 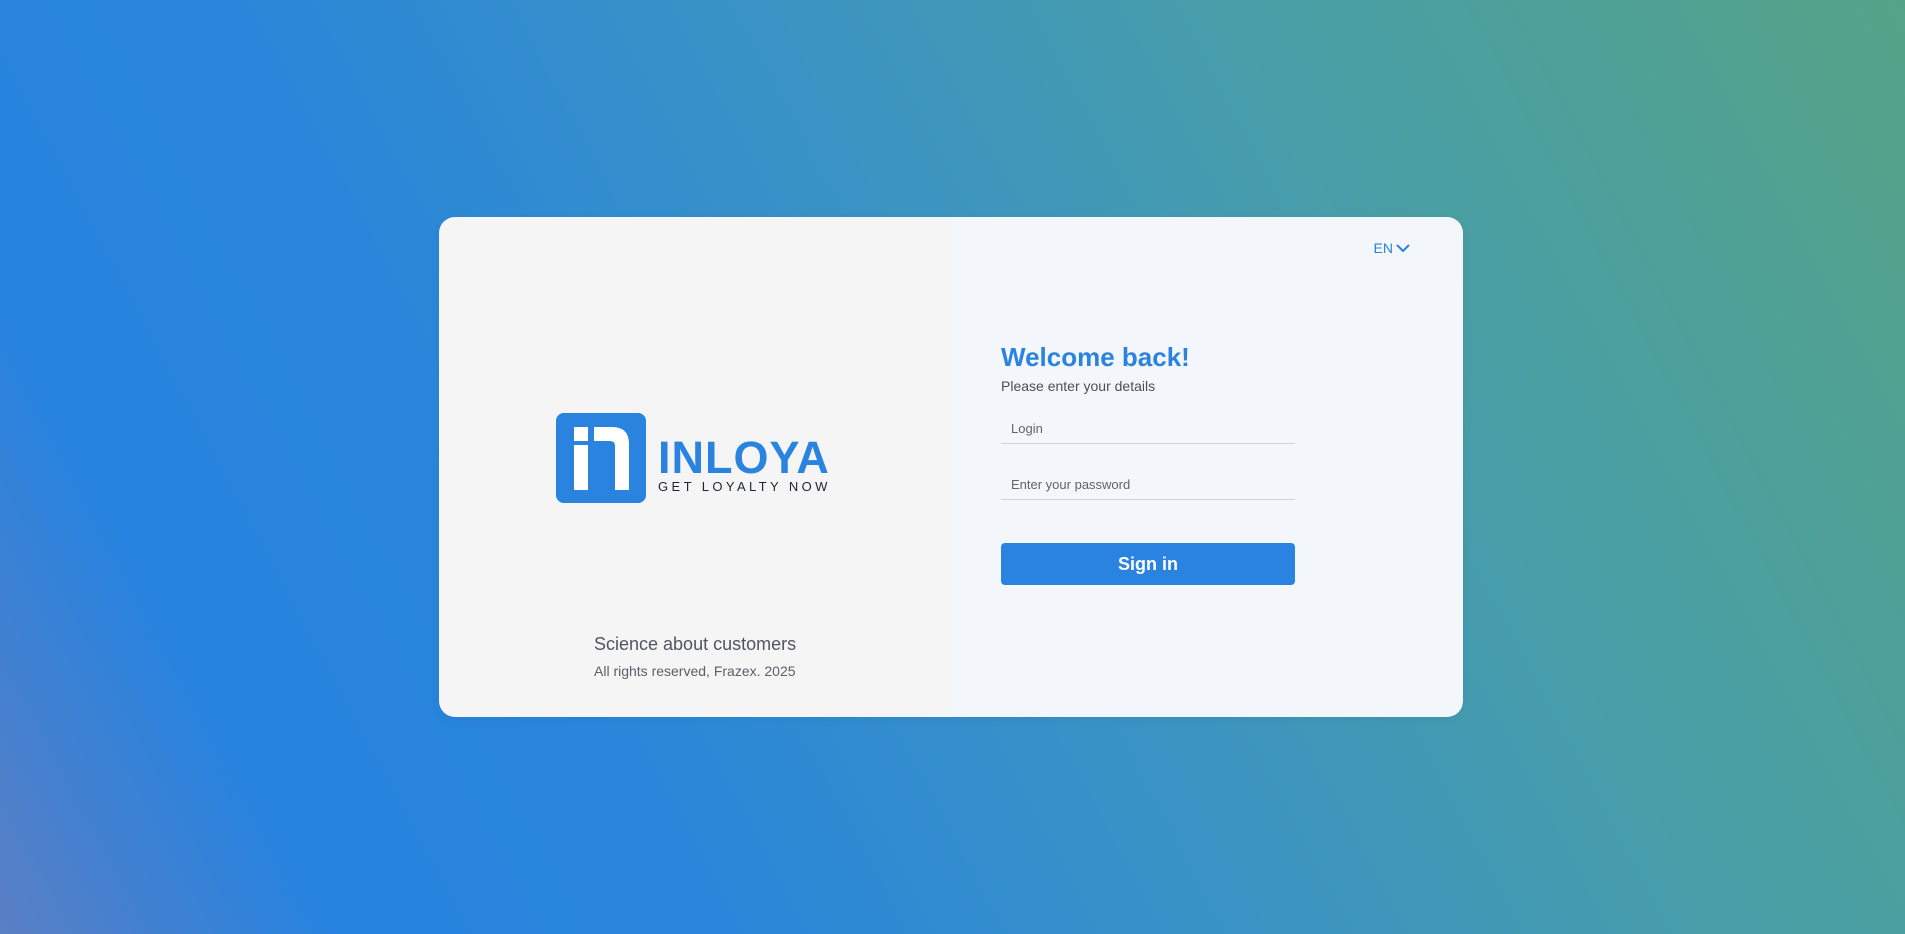 I want to click on inloya-logo: INLOYA GET LOYALTY NOW, so click(x=693, y=458).